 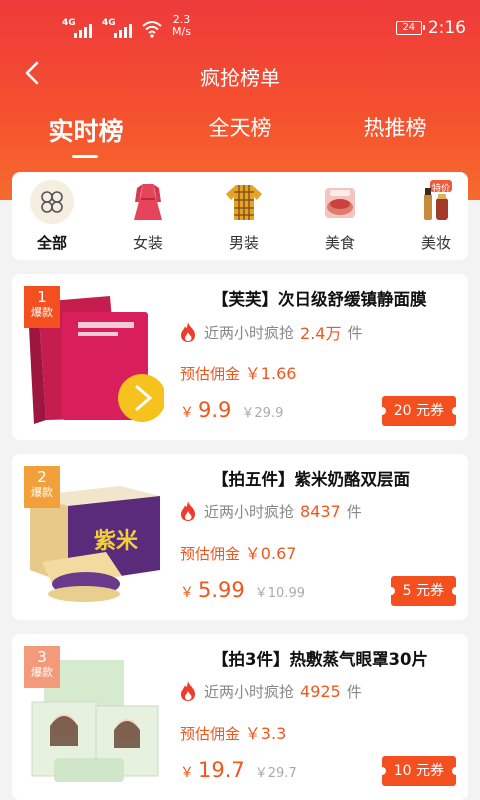 I want to click on rank-badge: 2 爆款, so click(x=42, y=487).